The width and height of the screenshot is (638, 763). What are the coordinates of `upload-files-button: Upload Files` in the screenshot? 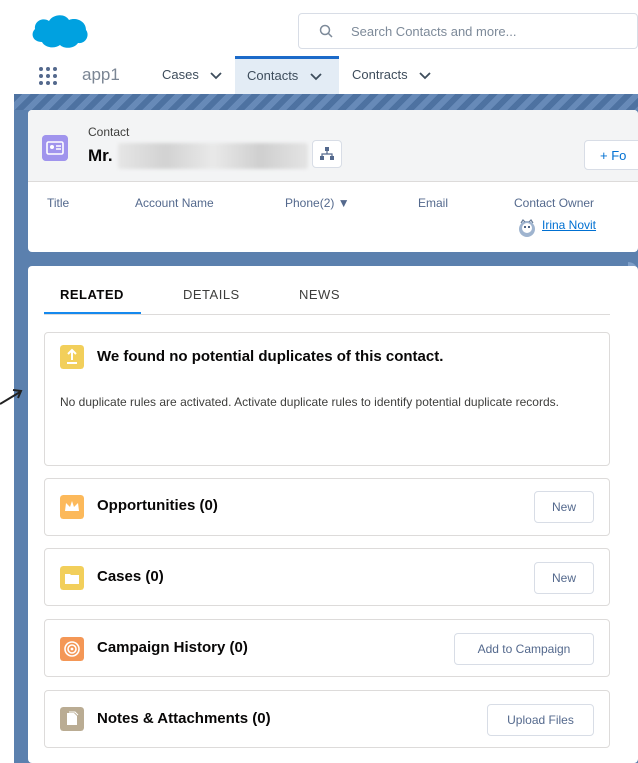 It's located at (540, 720).